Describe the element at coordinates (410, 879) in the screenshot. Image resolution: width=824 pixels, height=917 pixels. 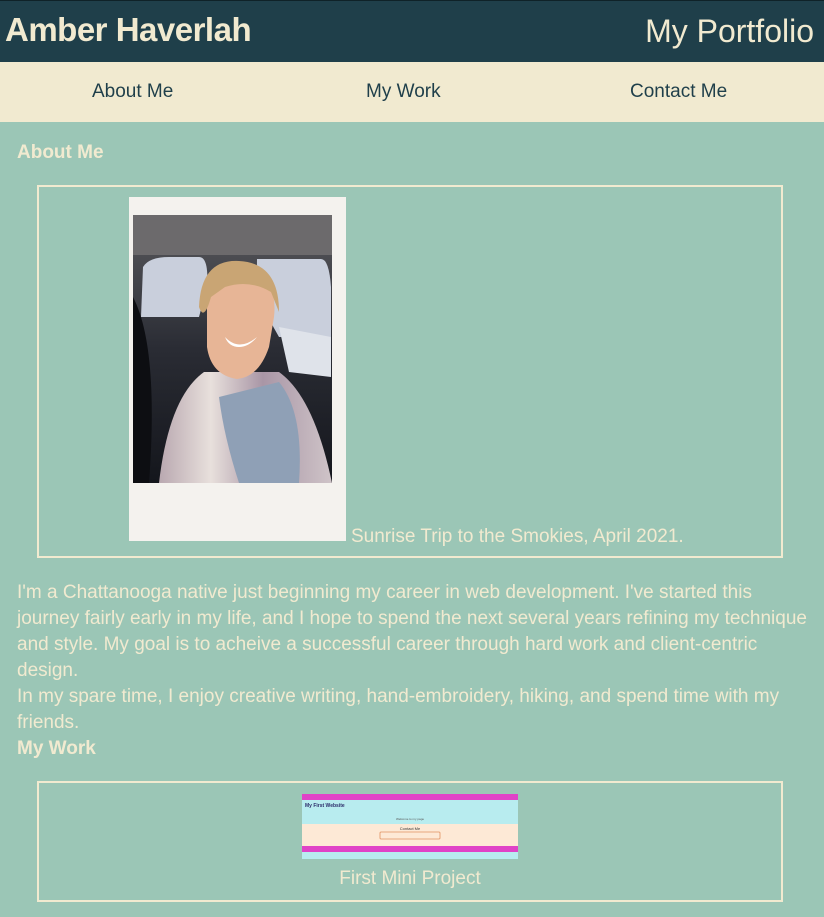
I see `project-title: First Mini Project` at that location.